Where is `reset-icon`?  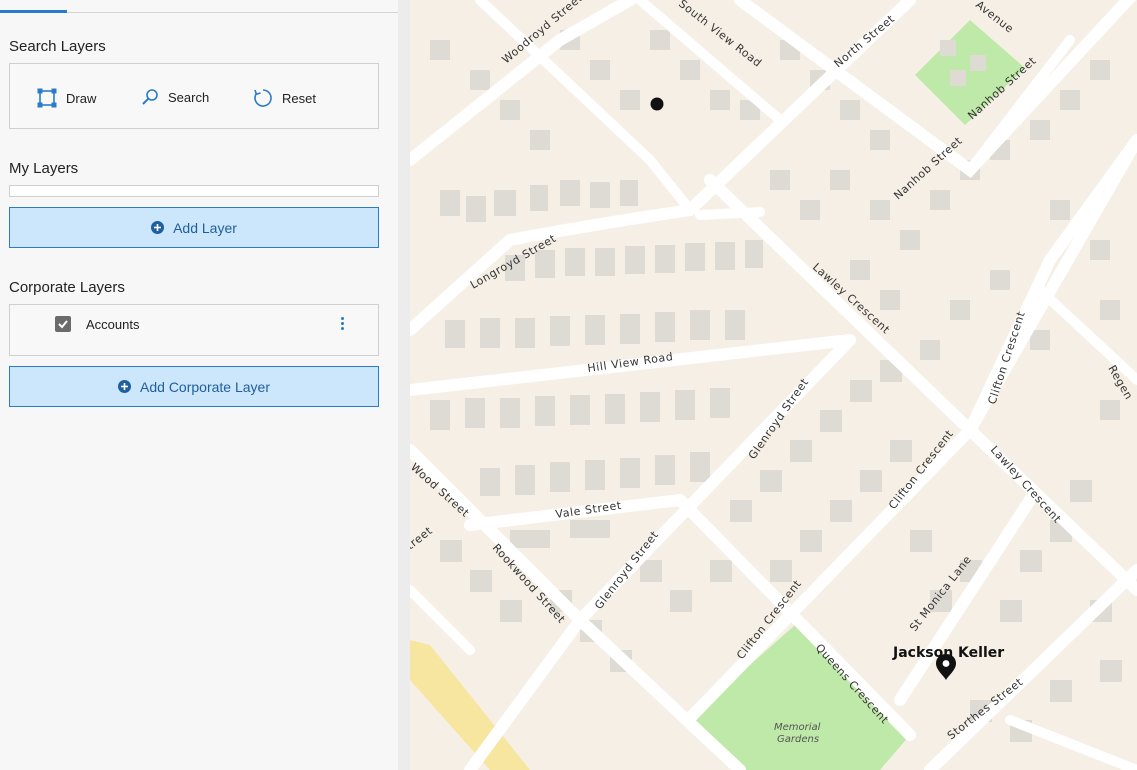
reset-icon is located at coordinates (263, 98).